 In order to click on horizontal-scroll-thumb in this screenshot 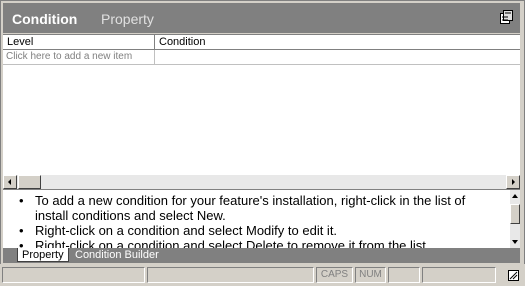, I will do `click(29, 182)`.